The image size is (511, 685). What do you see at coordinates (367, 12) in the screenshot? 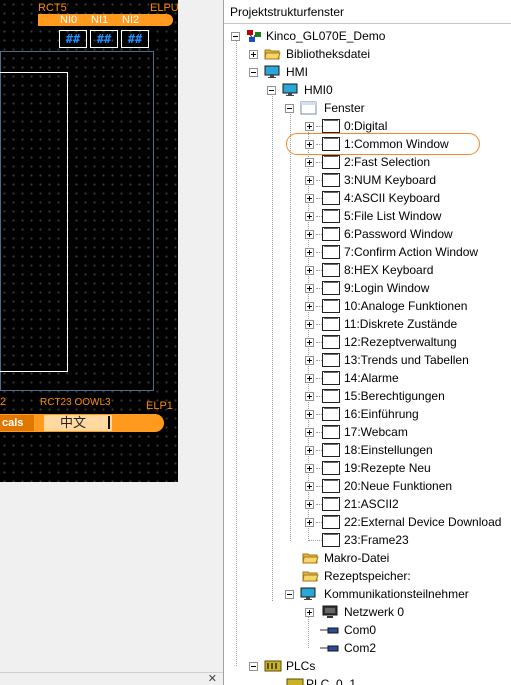
I see `panel-title: Projektstrukturfenster` at bounding box center [367, 12].